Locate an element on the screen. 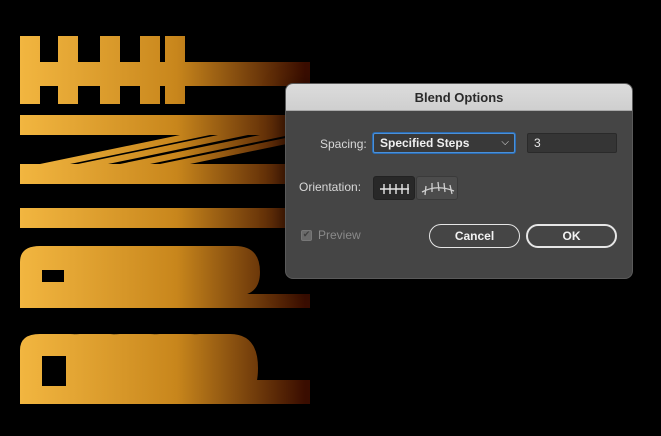  preview-label: Preview is located at coordinates (339, 235).